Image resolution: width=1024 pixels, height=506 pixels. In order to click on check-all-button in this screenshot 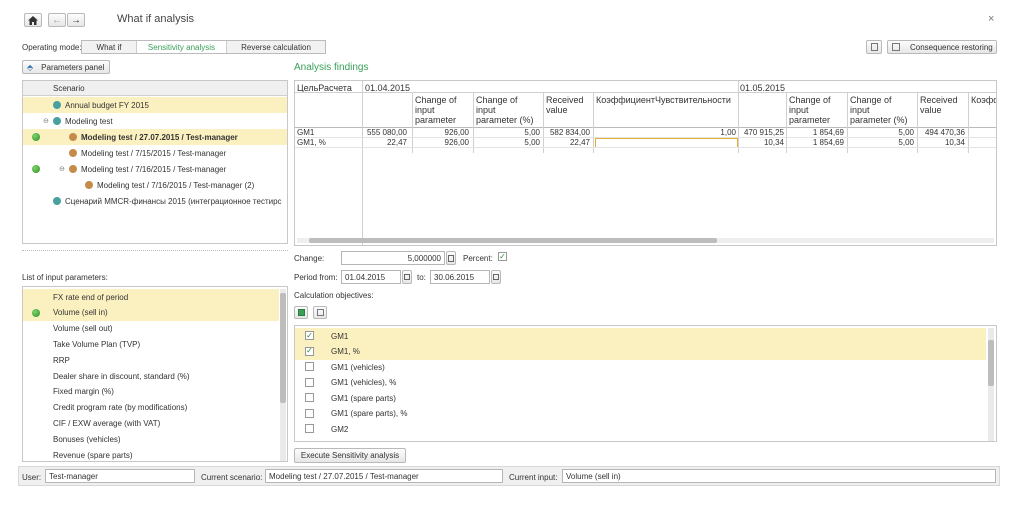, I will do `click(301, 312)`.